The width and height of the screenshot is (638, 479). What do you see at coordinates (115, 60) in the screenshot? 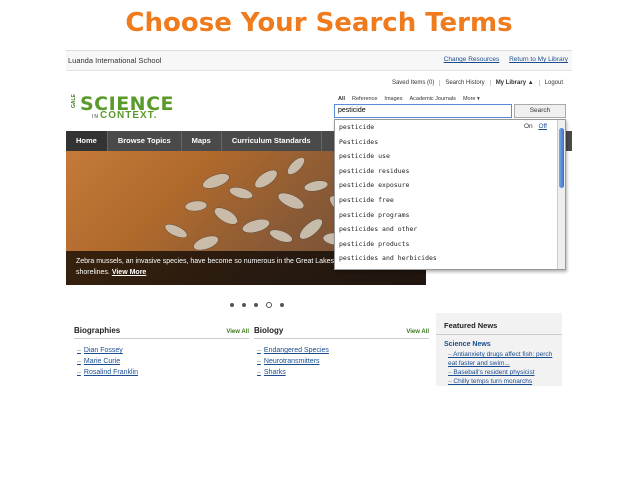
I see `school-name: Luanda International School` at bounding box center [115, 60].